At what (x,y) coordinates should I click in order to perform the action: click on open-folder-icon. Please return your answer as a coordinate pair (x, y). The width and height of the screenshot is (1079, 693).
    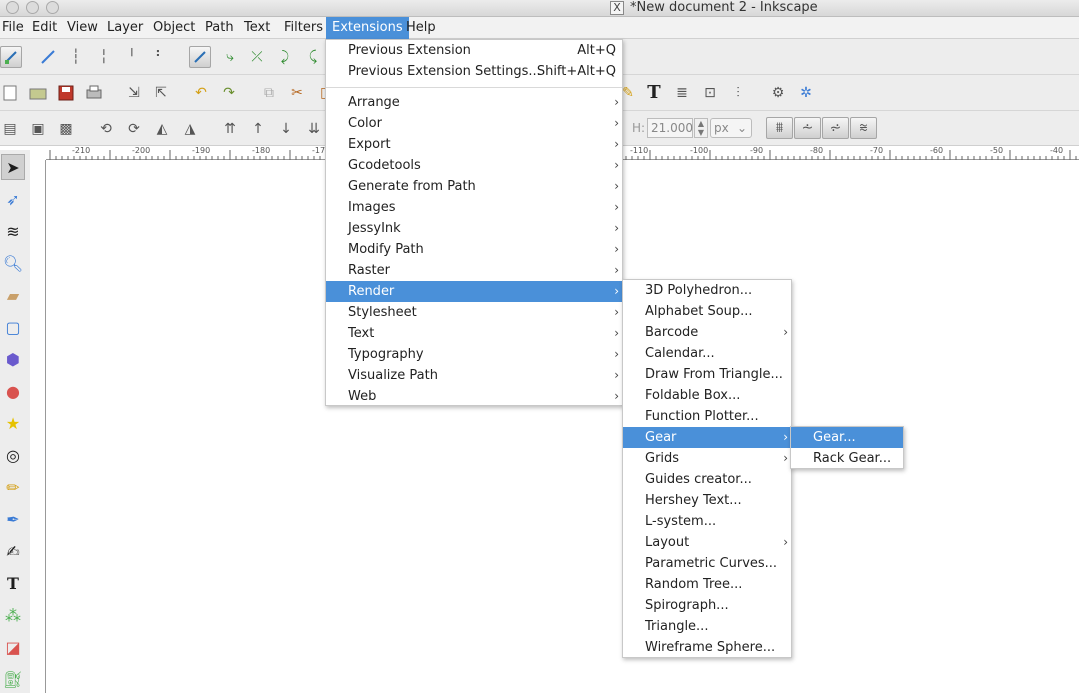
    Looking at the image, I should click on (38, 93).